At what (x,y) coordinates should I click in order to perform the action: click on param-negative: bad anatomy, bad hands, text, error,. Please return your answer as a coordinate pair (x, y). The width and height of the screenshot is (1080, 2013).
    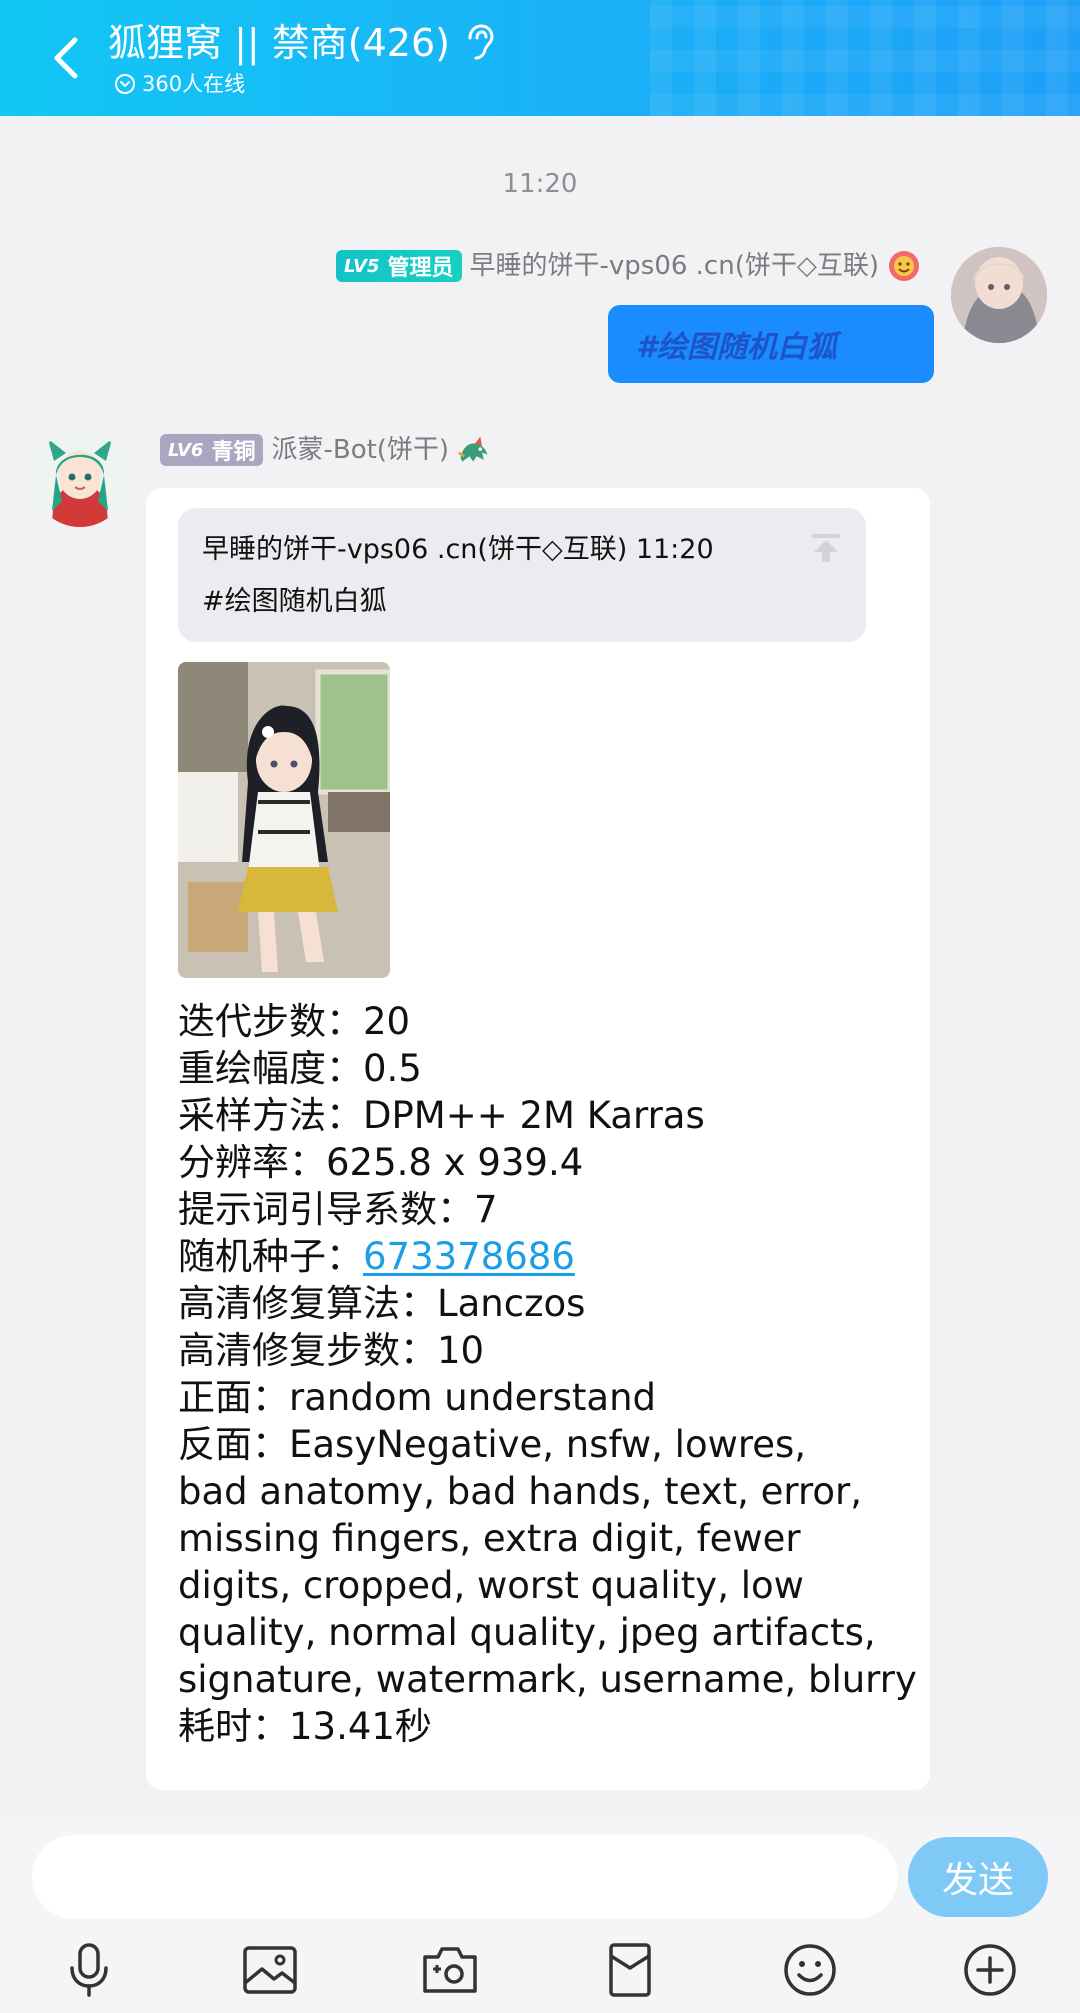
    Looking at the image, I should click on (520, 1491).